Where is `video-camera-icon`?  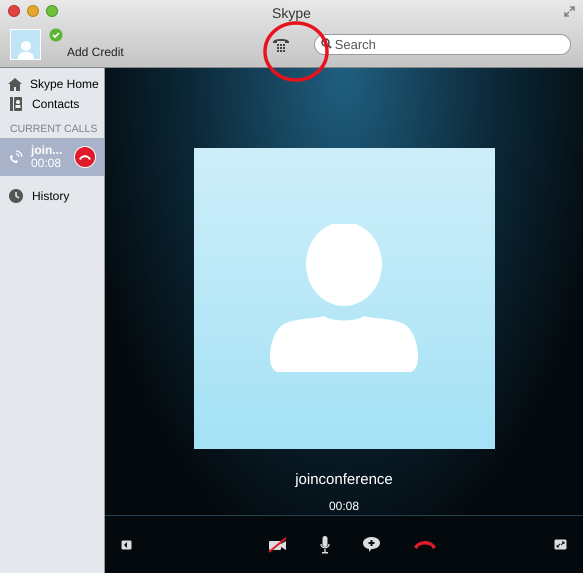
video-camera-icon is located at coordinates (278, 544).